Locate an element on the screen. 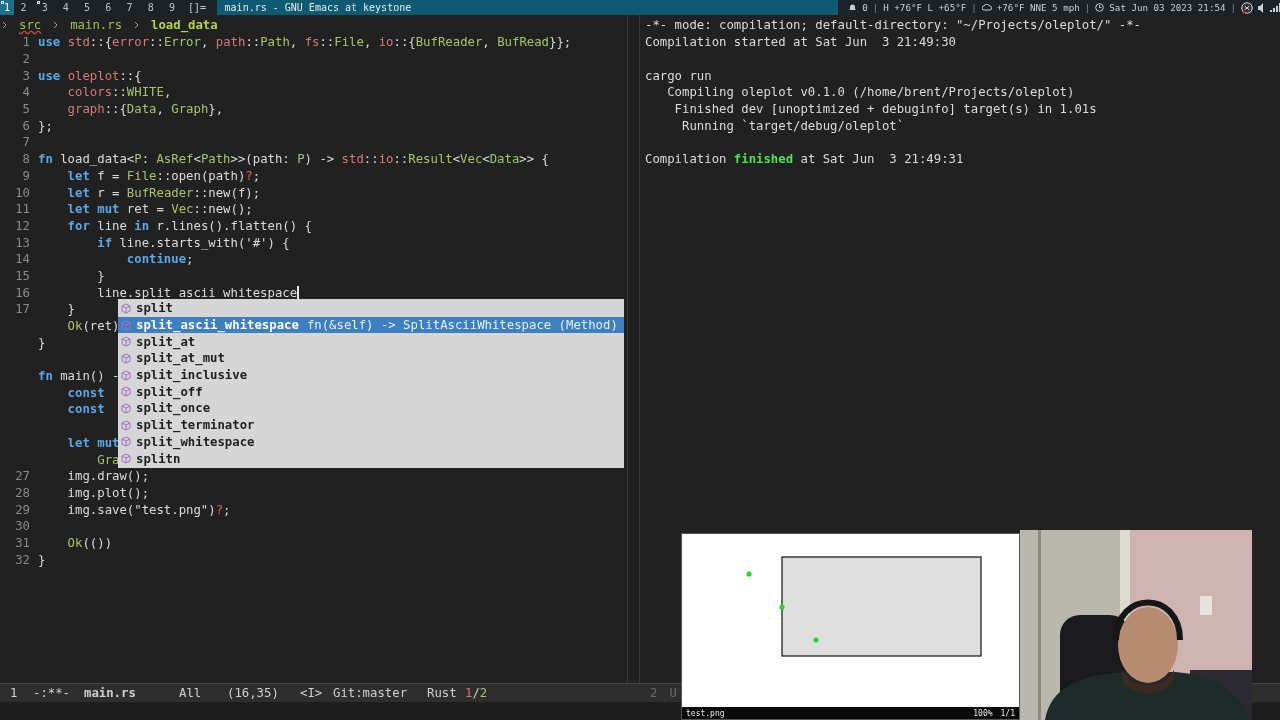 The height and width of the screenshot is (720, 1280). line-number: 28 is located at coordinates (22, 492).